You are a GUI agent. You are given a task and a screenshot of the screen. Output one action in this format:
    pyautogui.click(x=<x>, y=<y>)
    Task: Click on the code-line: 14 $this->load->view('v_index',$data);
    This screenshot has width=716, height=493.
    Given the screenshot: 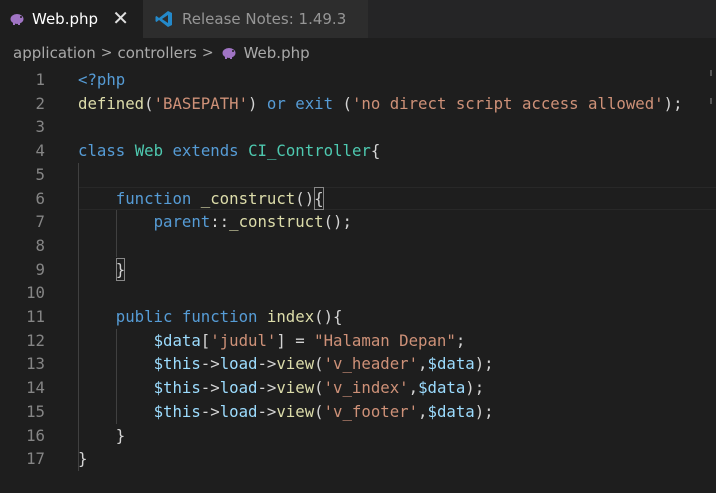 What is the action you would take?
    pyautogui.click(x=358, y=388)
    